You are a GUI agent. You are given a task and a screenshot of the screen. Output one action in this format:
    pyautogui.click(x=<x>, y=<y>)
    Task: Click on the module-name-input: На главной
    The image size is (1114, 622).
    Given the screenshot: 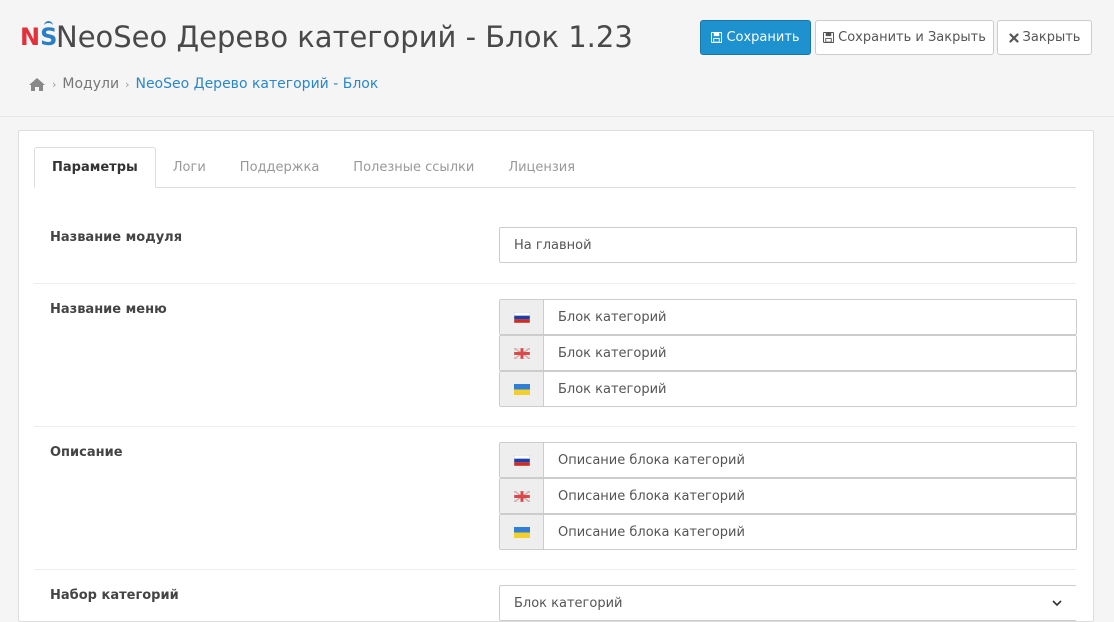 What is the action you would take?
    pyautogui.click(x=788, y=245)
    